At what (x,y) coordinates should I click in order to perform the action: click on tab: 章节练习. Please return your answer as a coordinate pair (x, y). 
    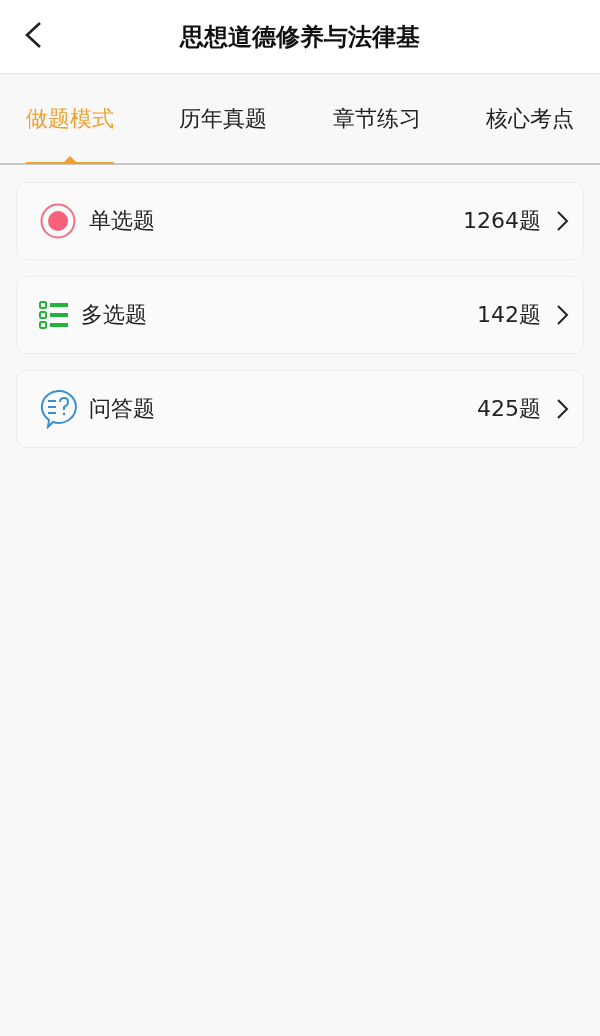
    Looking at the image, I should click on (376, 118).